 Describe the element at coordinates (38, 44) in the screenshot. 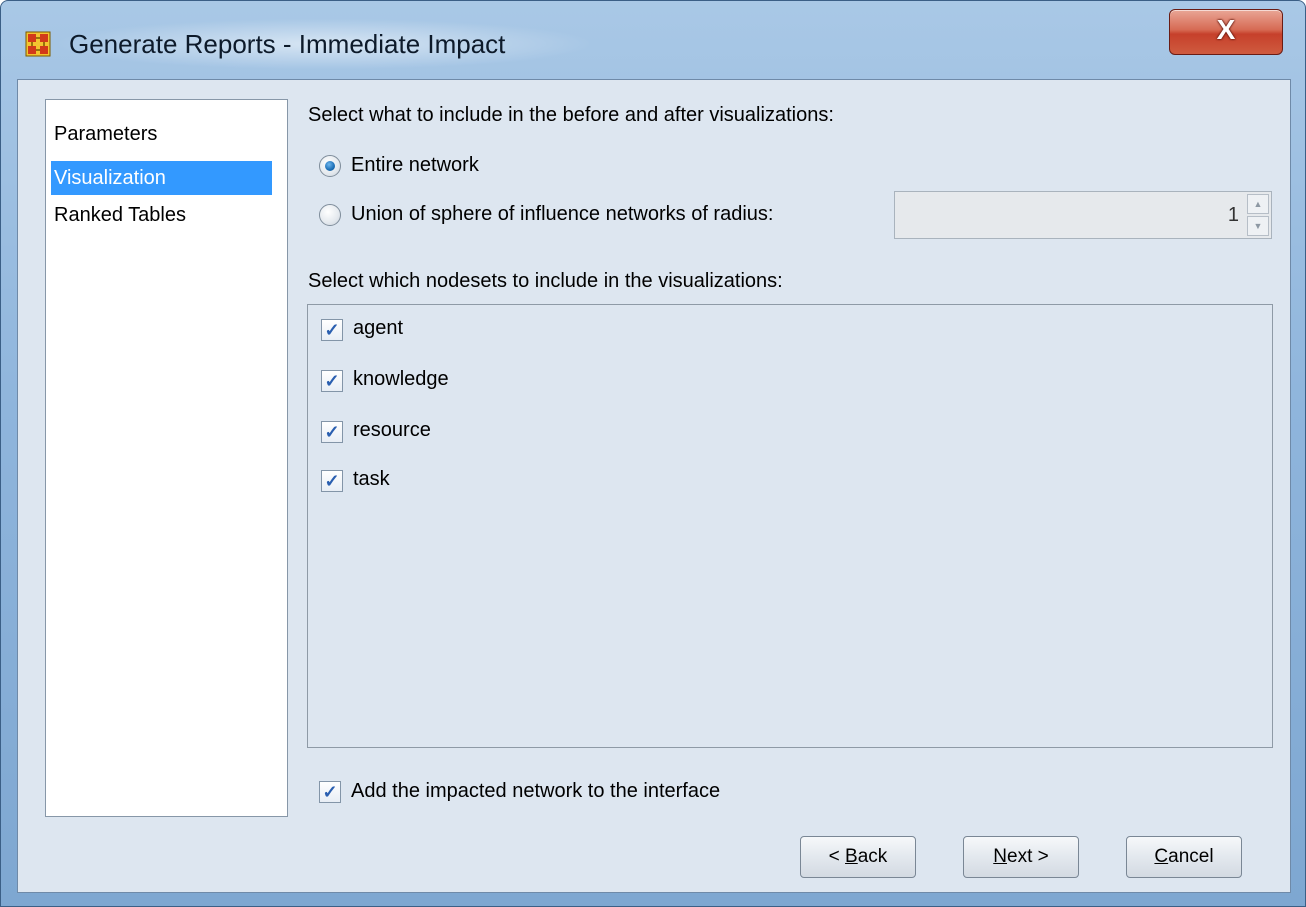

I see `app-network-icon` at that location.